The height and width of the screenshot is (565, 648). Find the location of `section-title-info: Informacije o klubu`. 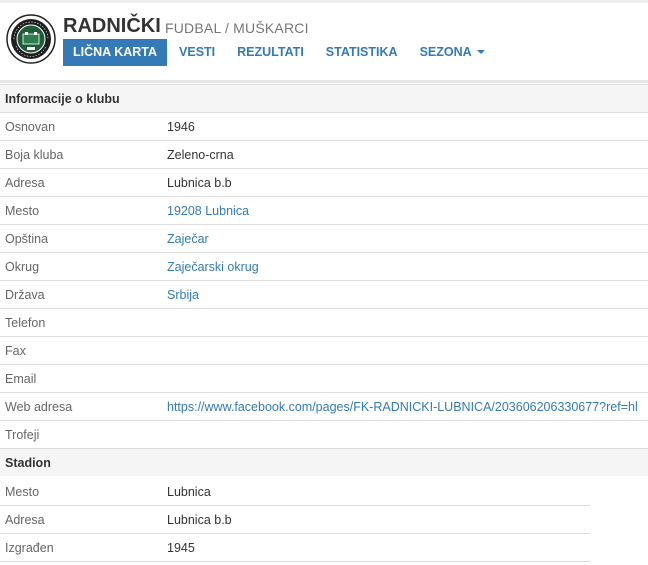

section-title-info: Informacije o klubu is located at coordinates (324, 98).